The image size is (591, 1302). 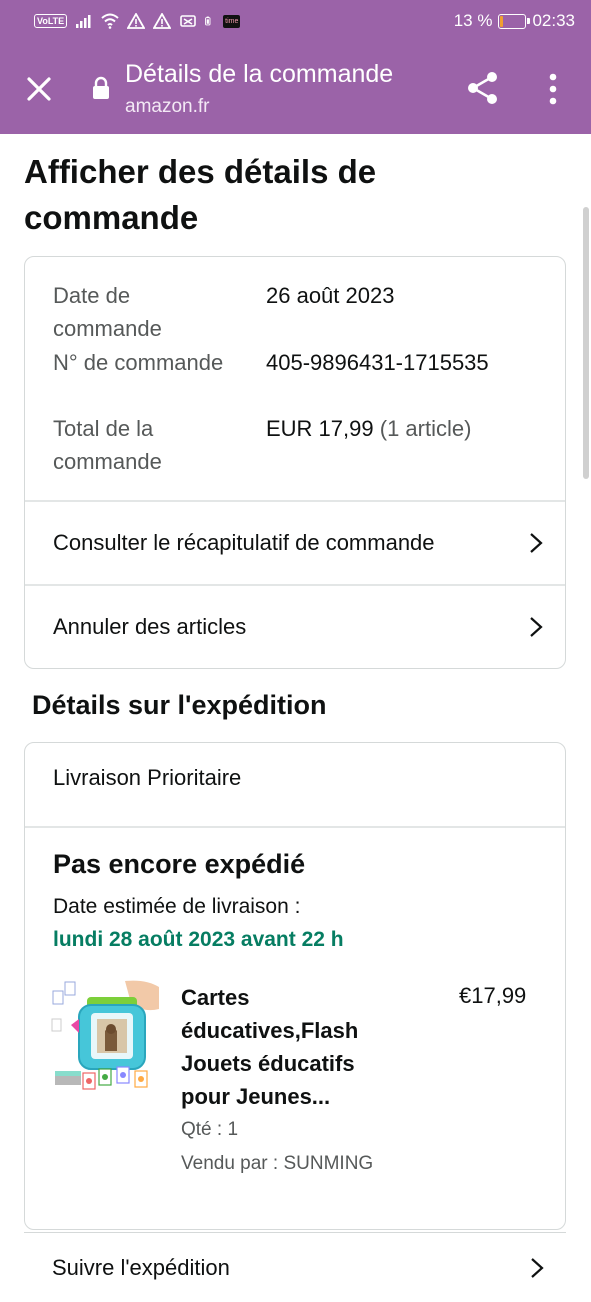 What do you see at coordinates (473, 20) in the screenshot?
I see `battery-percent: 13 %` at bounding box center [473, 20].